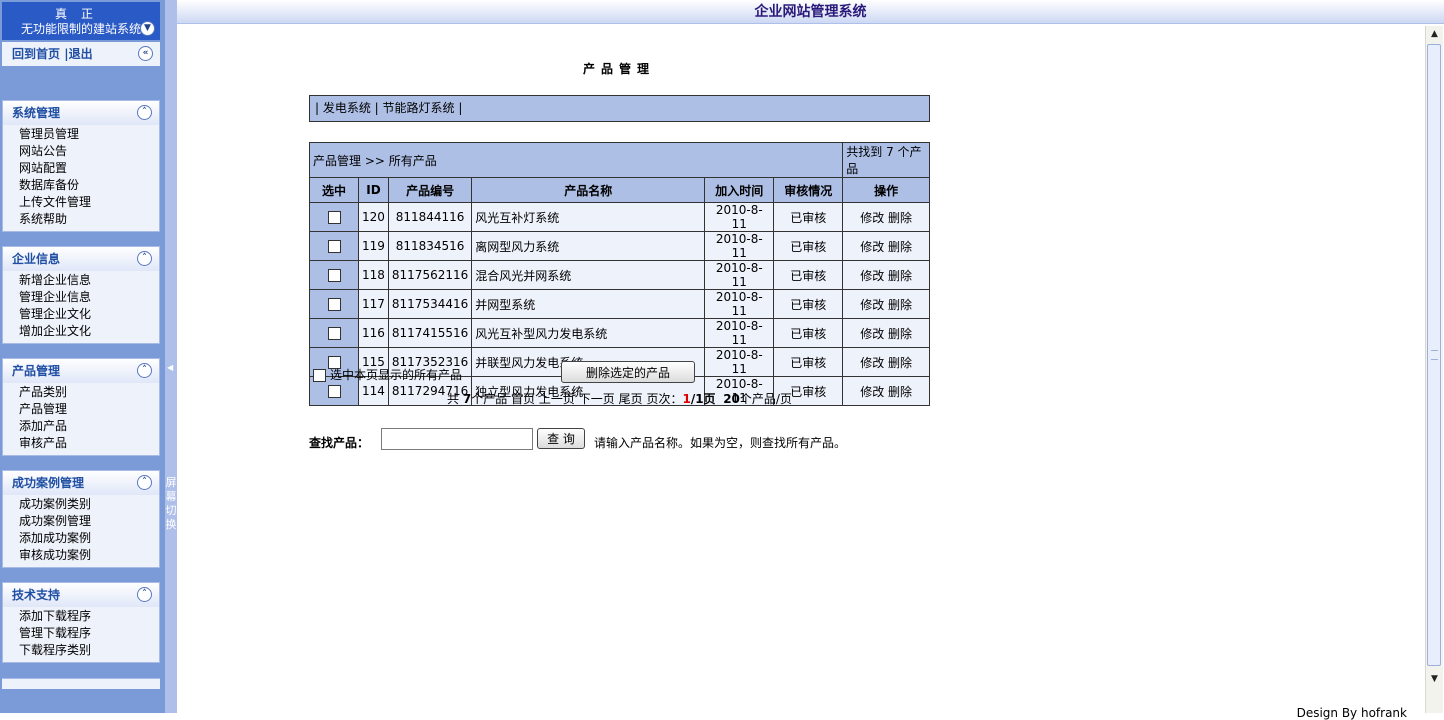 This screenshot has height=720, width=1444. I want to click on triangle-left-icon: ◀, so click(170, 367).